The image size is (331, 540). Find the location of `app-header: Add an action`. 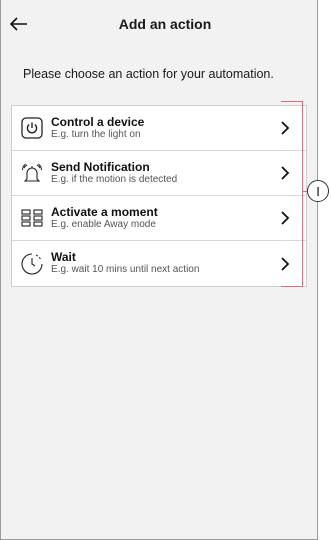

app-header: Add an action is located at coordinates (159, 25).